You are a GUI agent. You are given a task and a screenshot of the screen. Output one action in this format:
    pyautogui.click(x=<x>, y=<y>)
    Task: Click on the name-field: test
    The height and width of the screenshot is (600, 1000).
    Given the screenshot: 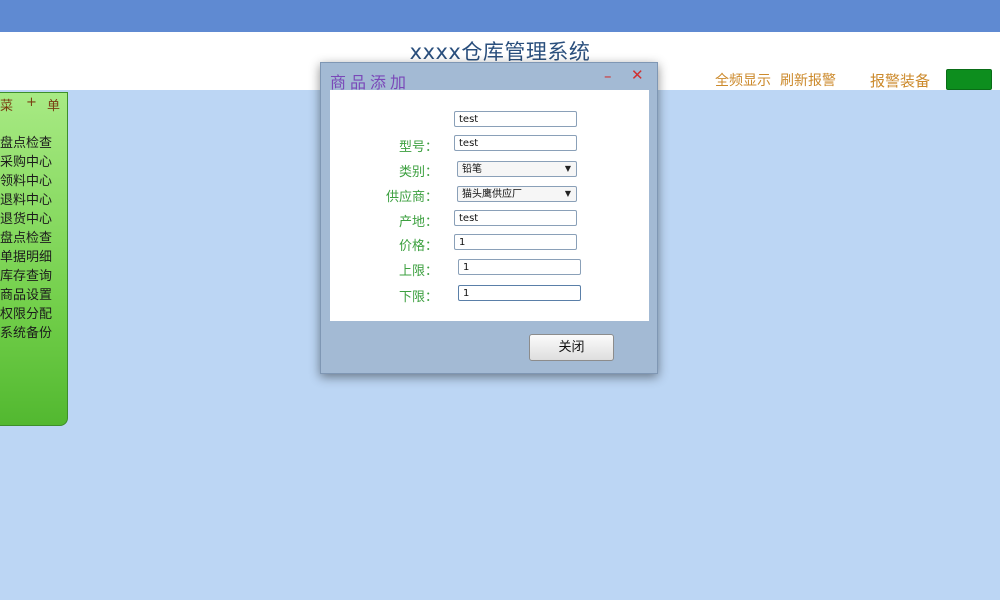 What is the action you would take?
    pyautogui.click(x=515, y=119)
    